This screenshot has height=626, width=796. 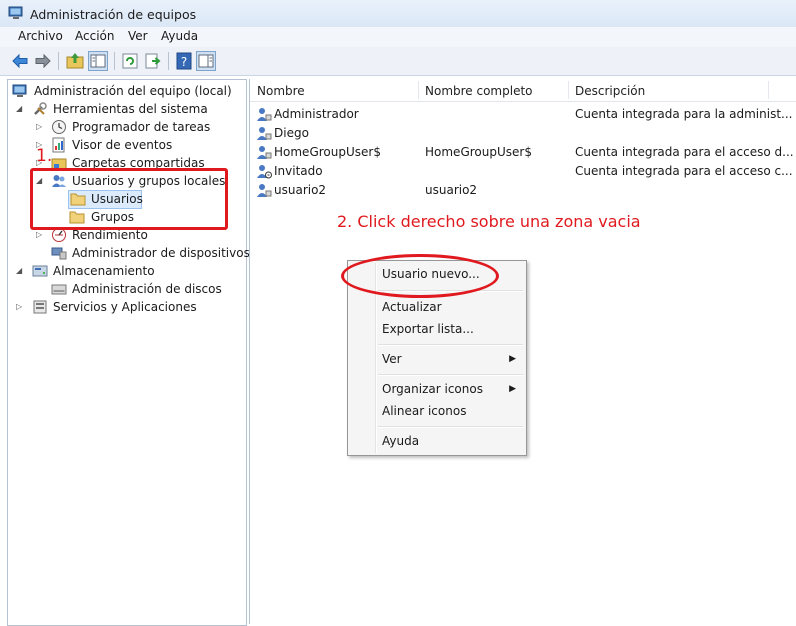 I want to click on tree-label-performance: Rendimiento, so click(x=110, y=235).